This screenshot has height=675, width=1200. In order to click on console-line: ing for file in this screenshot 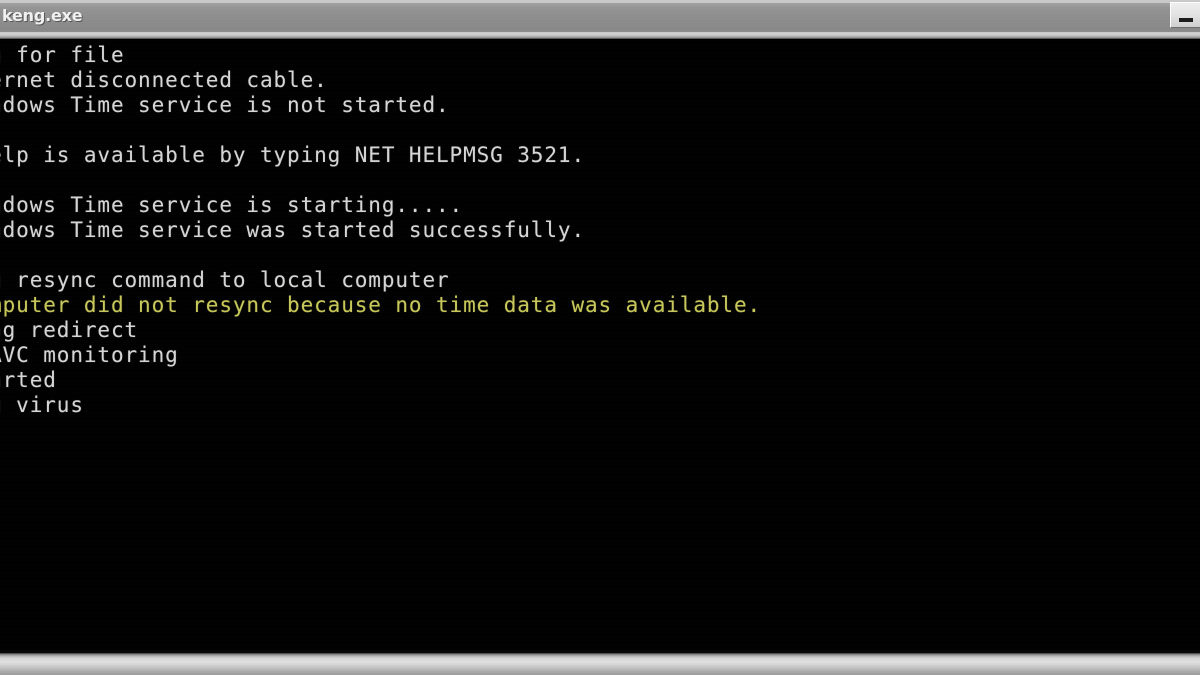, I will do `click(62, 55)`.